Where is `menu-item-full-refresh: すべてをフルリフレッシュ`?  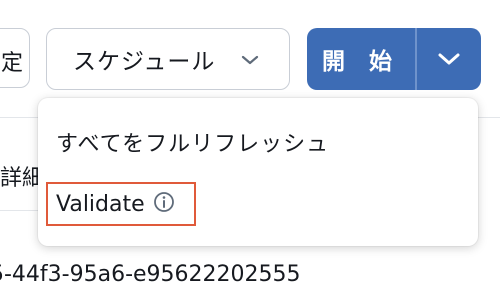 menu-item-full-refresh: すべてをフルリフレッシュ is located at coordinates (192, 142).